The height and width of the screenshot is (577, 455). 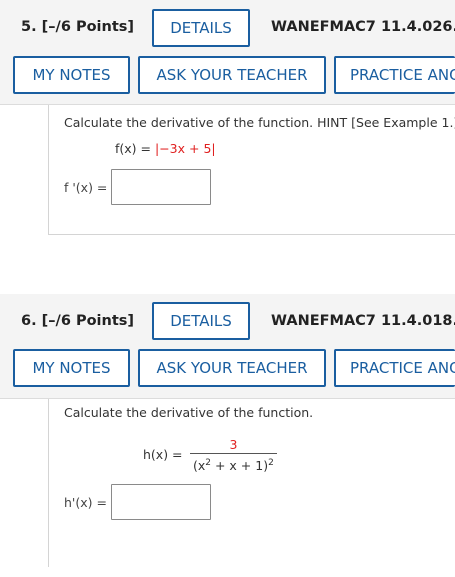 What do you see at coordinates (233, 444) in the screenshot?
I see `fraction-numerator: 3` at bounding box center [233, 444].